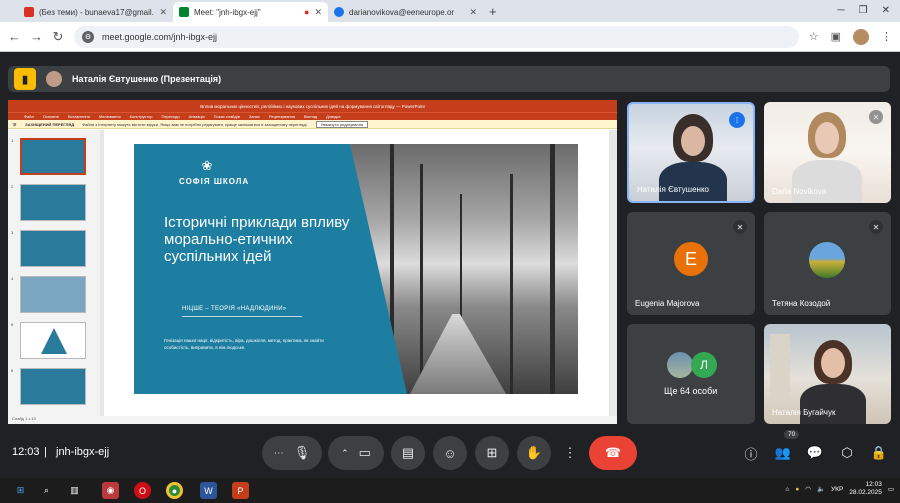  Describe the element at coordinates (821, 489) in the screenshot. I see `volume-icon: 🔈` at that location.